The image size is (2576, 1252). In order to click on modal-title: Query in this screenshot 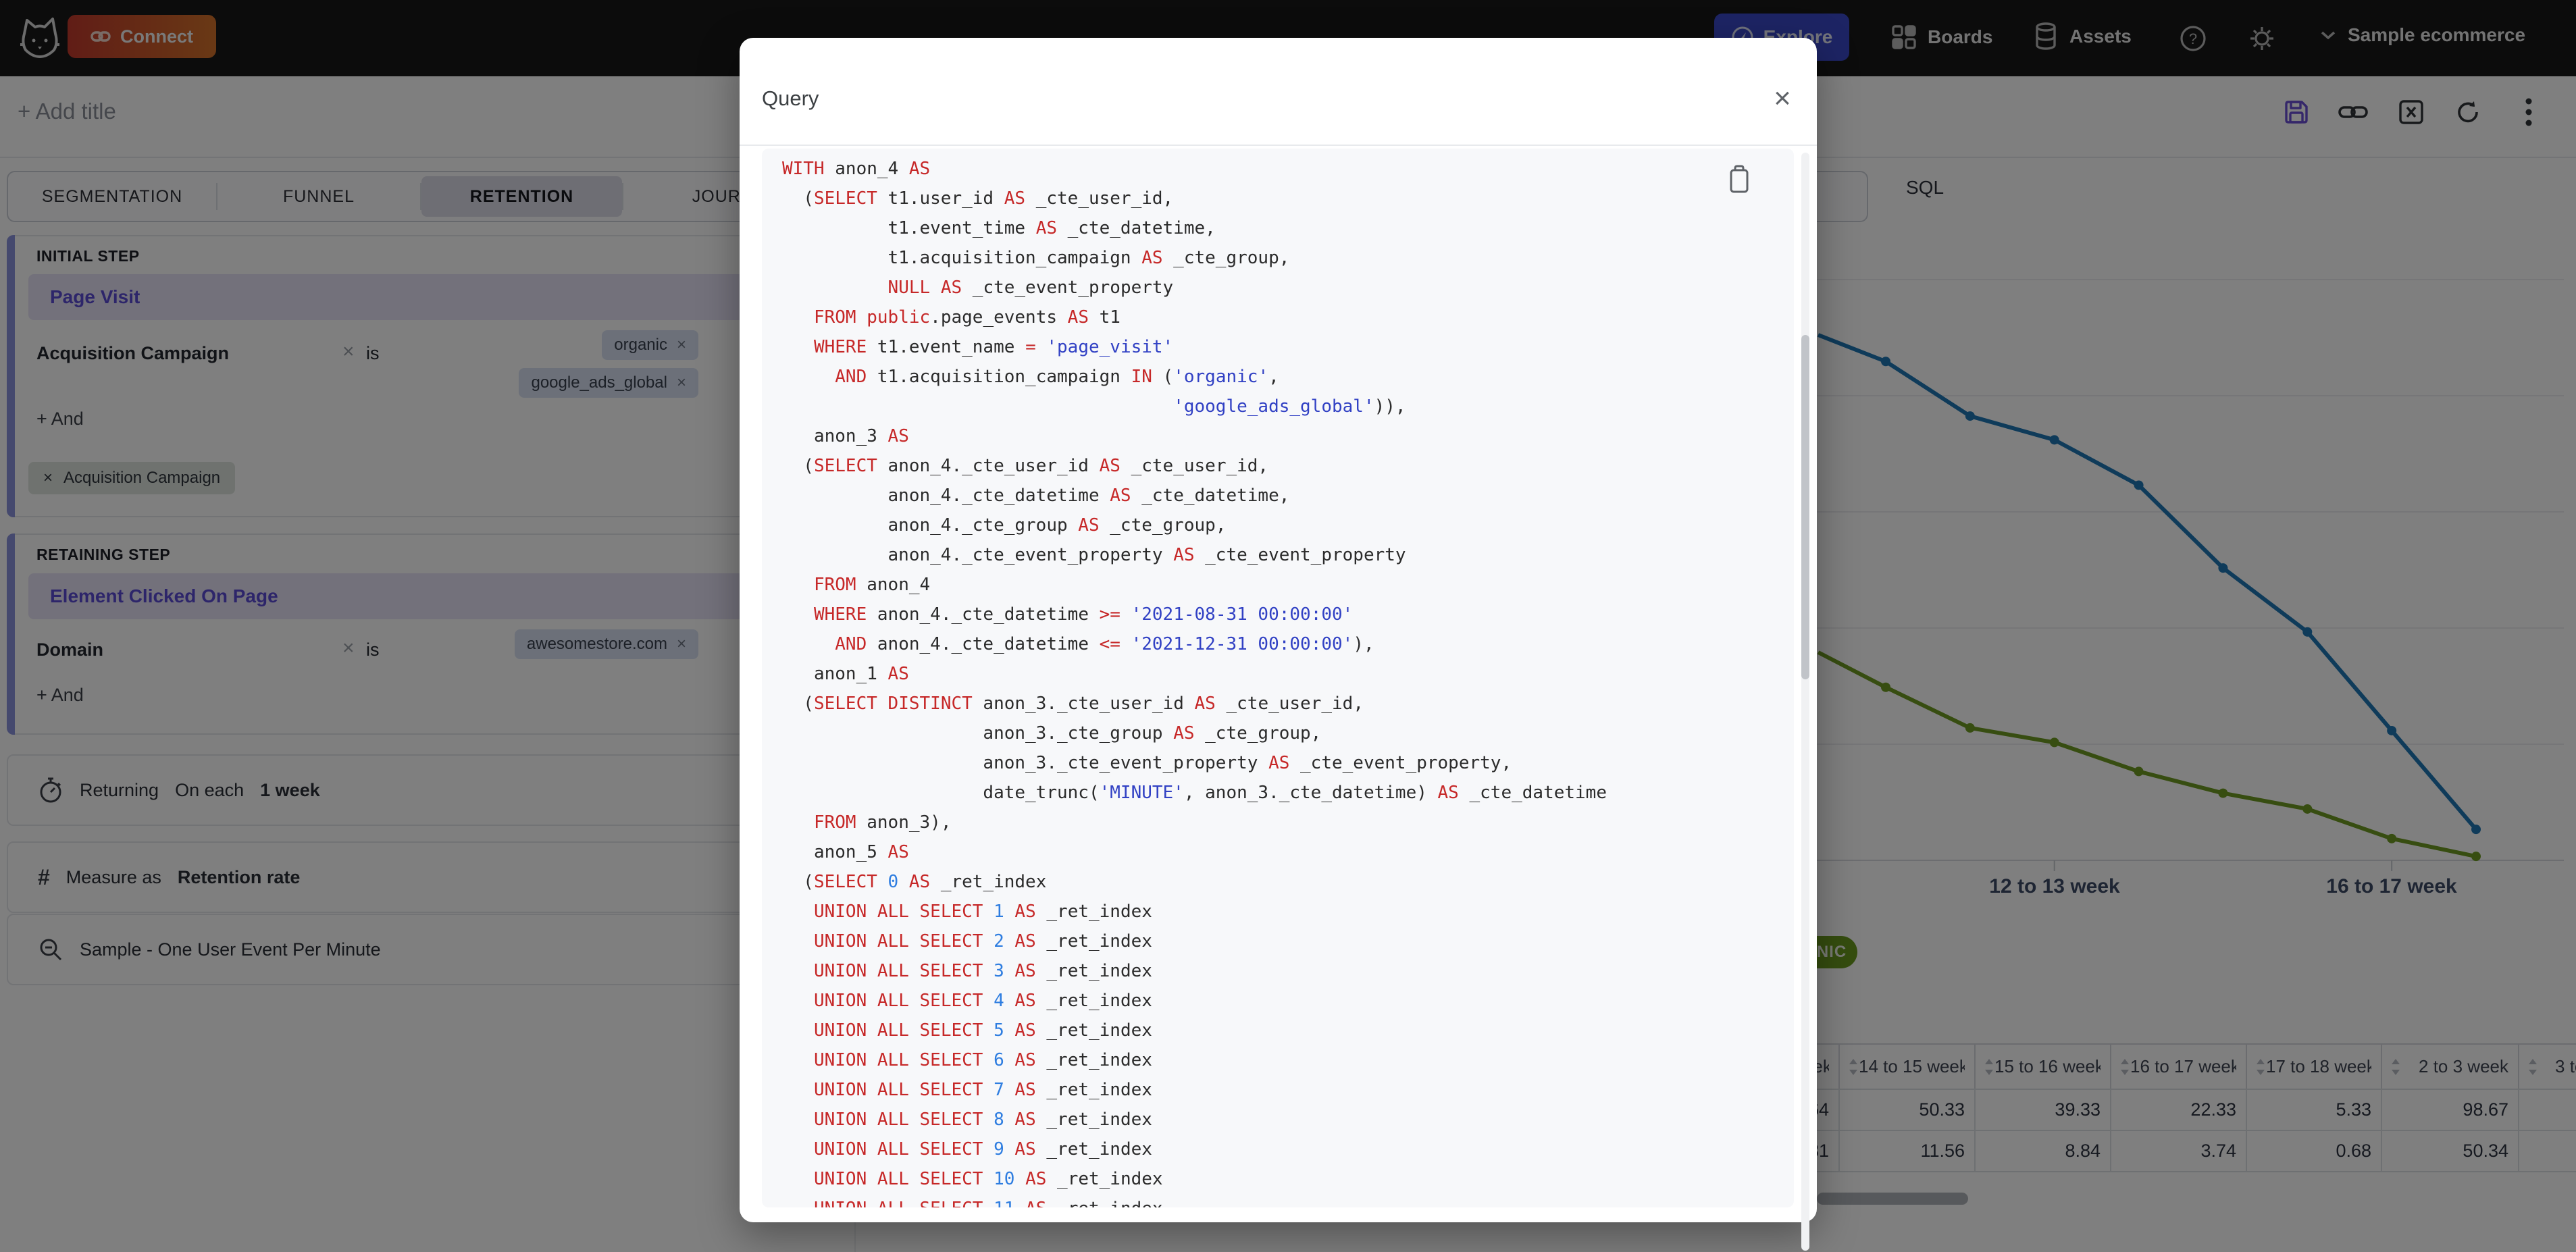, I will do `click(790, 98)`.